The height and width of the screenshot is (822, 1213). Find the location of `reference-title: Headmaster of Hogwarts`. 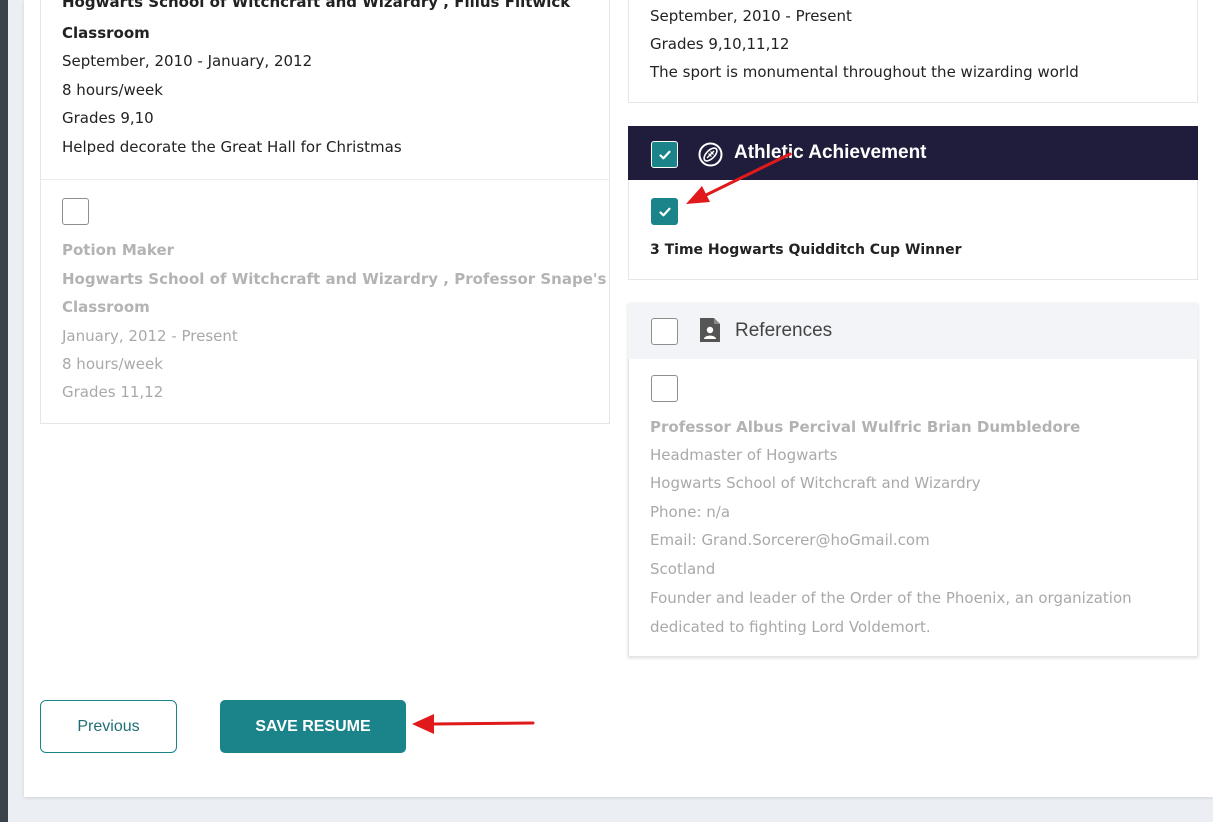

reference-title: Headmaster of Hogwarts is located at coordinates (744, 455).